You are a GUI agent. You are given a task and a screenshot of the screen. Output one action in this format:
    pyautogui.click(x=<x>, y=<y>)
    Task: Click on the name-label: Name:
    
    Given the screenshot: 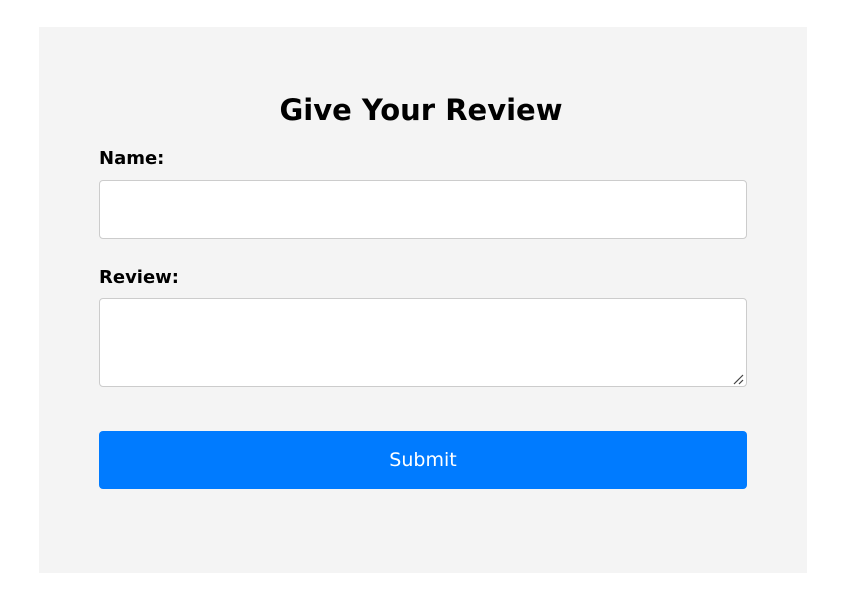 What is the action you would take?
    pyautogui.click(x=132, y=158)
    